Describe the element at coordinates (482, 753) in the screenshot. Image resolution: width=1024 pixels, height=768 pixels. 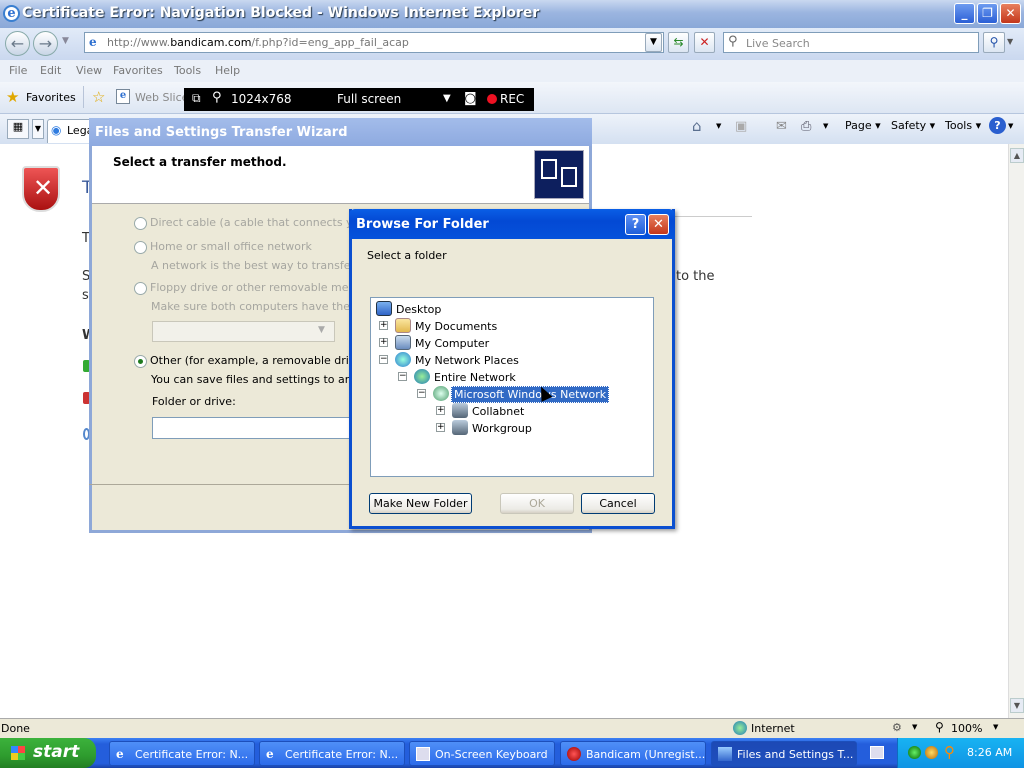
I see `taskbar-item: On-Screen Keyboard` at that location.